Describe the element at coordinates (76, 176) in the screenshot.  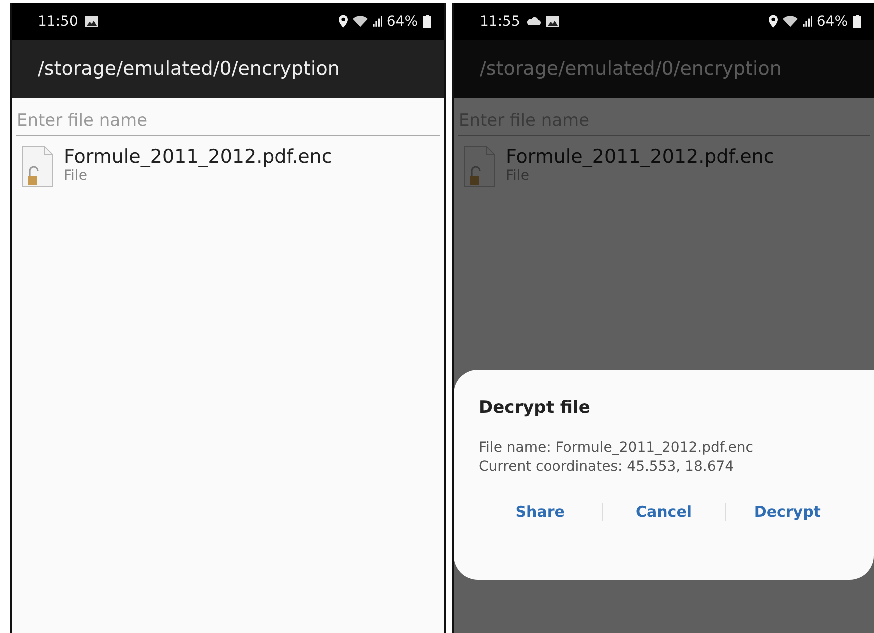
I see `file-type: File` at that location.